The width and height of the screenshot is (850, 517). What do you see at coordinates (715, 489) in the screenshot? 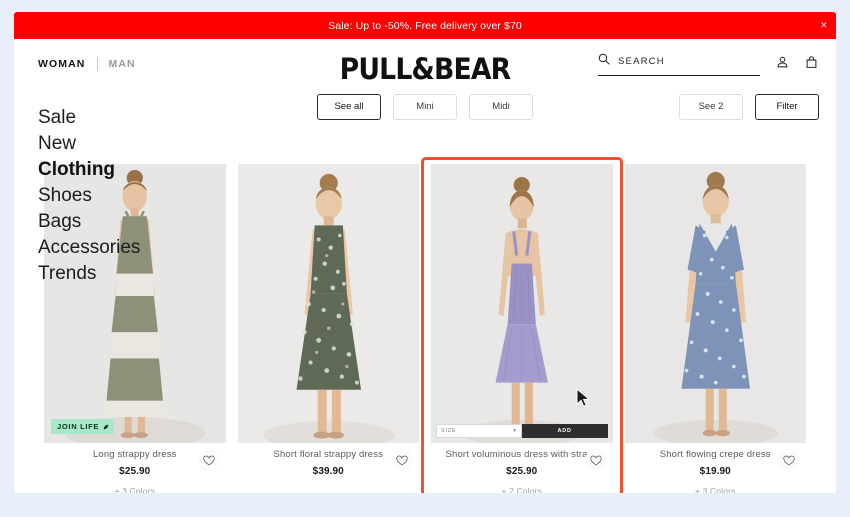
I see `product-colors-4: + 3 Colors` at bounding box center [715, 489].